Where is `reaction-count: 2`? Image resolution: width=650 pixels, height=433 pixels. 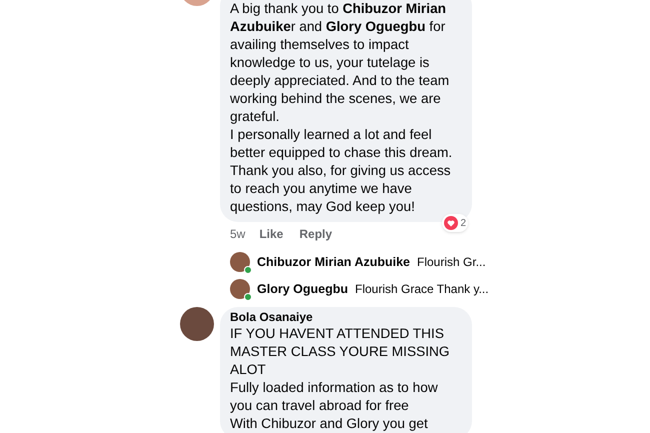 reaction-count: 2 is located at coordinates (463, 223).